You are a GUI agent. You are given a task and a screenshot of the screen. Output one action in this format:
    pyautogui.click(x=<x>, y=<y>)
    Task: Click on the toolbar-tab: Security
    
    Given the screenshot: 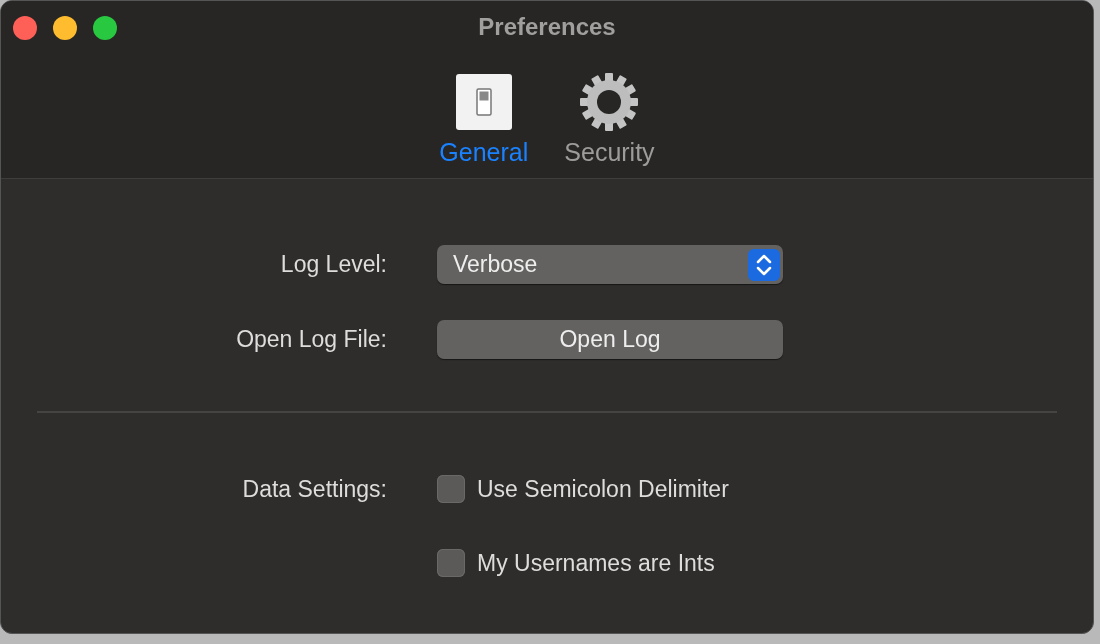 What is the action you would take?
    pyautogui.click(x=609, y=119)
    